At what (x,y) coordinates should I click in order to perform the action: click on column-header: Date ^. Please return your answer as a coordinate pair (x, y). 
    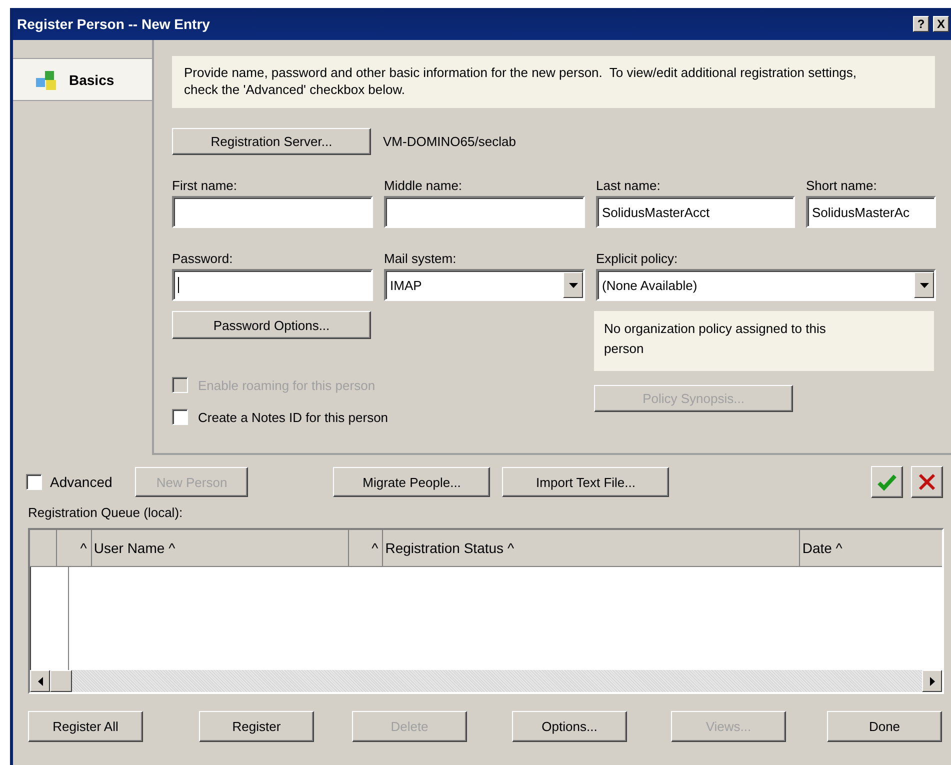
    Looking at the image, I should click on (871, 548).